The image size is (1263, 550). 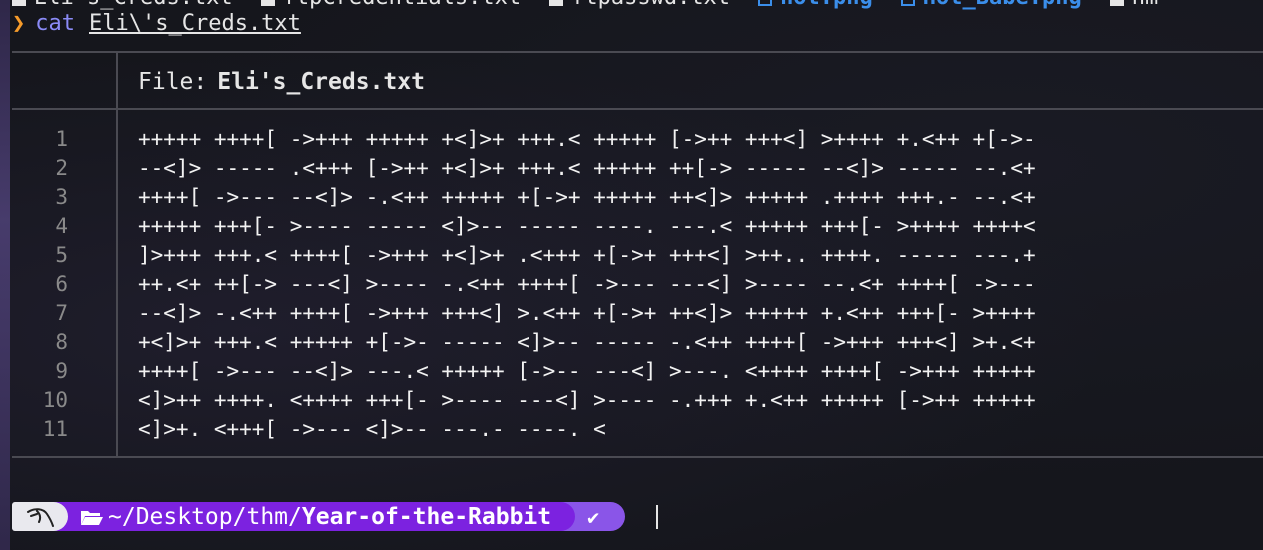 I want to click on shell-prompt: ~/Desktop/thm/Year-of-the-Rabbit ✔, so click(x=319, y=516).